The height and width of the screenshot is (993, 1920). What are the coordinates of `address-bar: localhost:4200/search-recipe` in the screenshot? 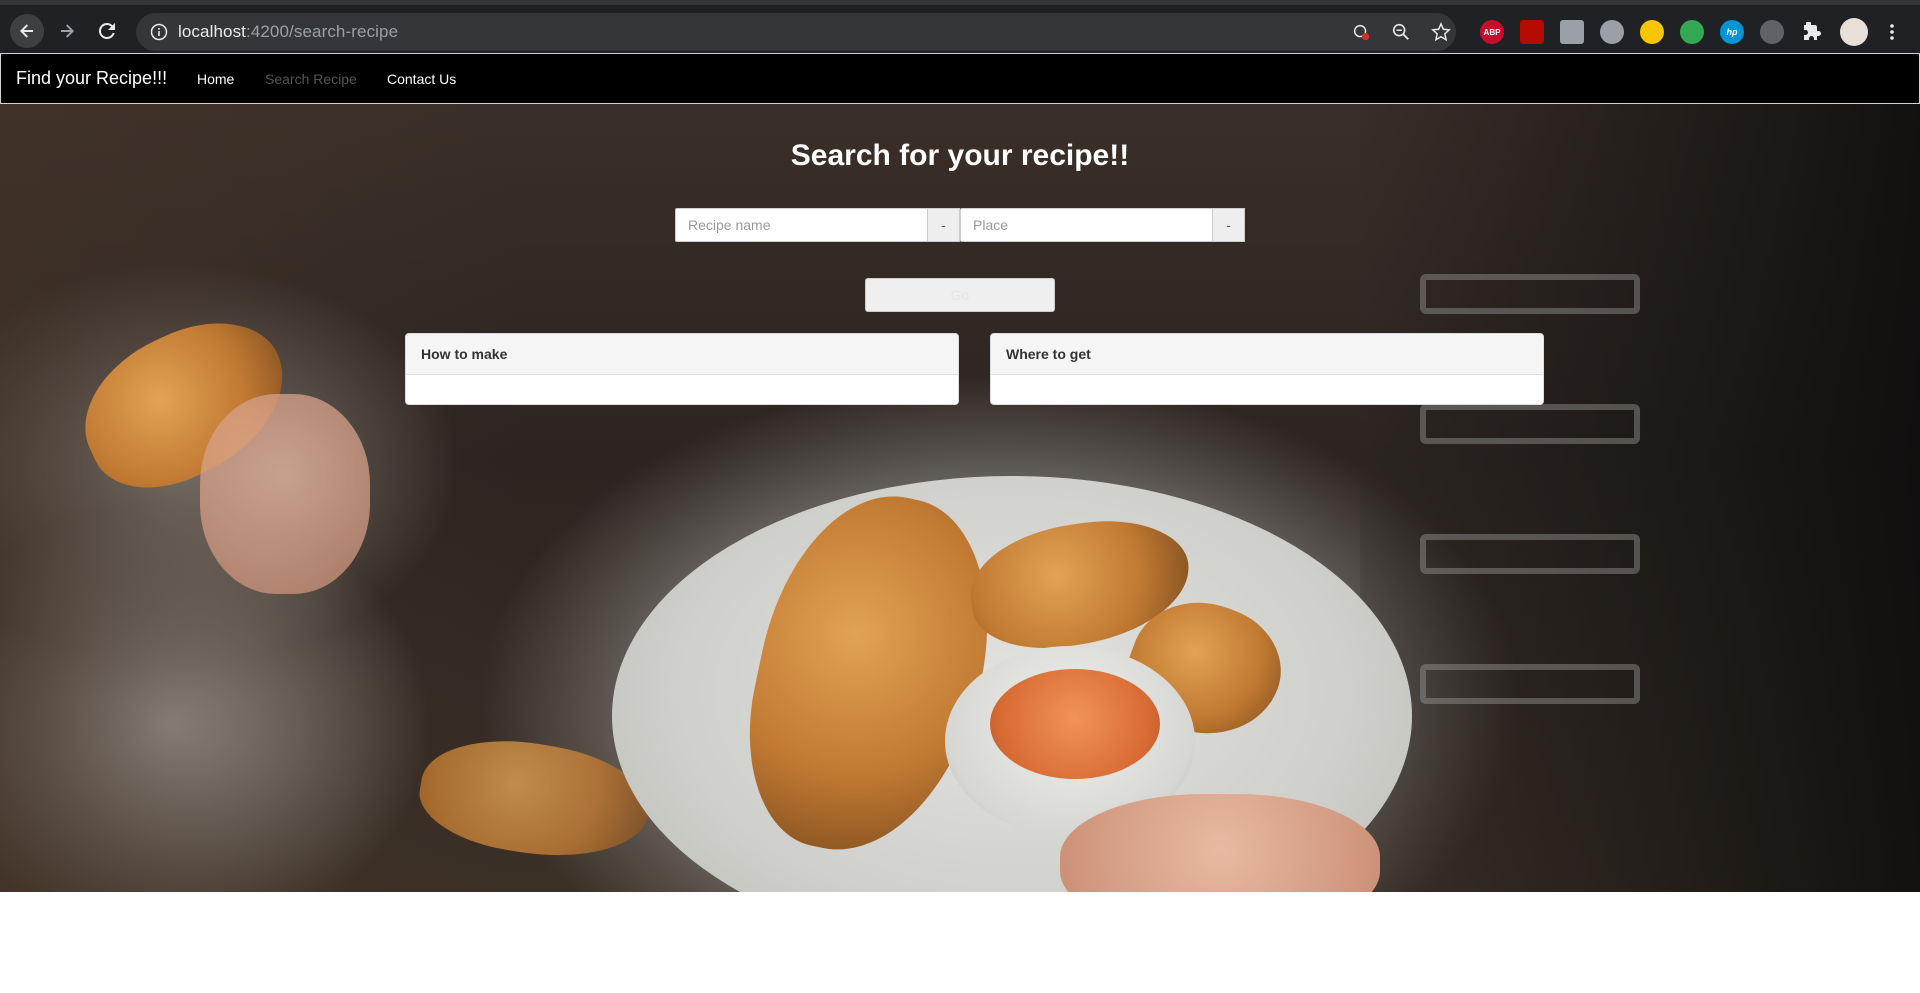 It's located at (796, 32).